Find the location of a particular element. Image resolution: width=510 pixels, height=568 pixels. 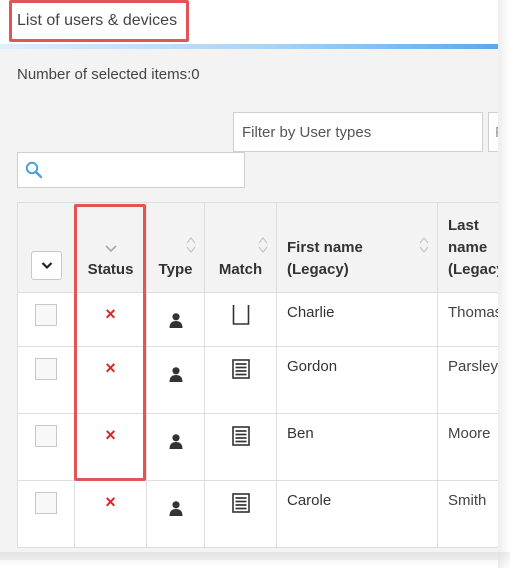

column-select is located at coordinates (46, 247).